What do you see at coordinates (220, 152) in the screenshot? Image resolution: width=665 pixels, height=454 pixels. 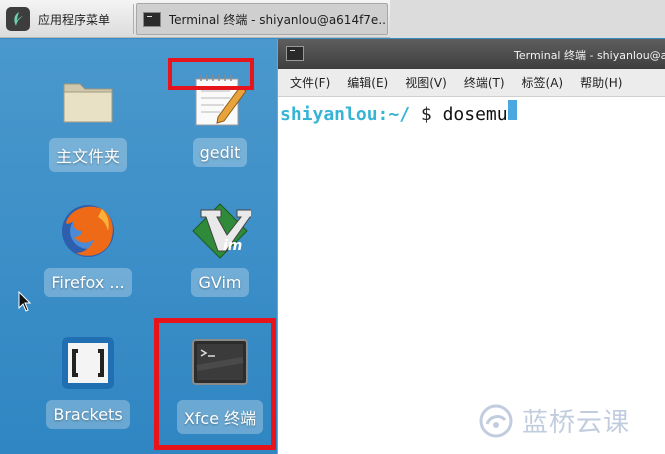 I see `desktop-icon-label: gedit` at bounding box center [220, 152].